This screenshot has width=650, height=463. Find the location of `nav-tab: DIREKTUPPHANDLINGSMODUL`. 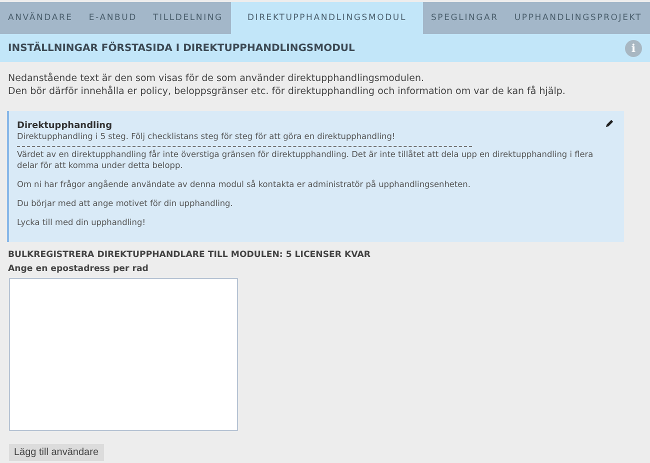

nav-tab: DIREKTUPPHANDLINGSMODUL is located at coordinates (326, 18).